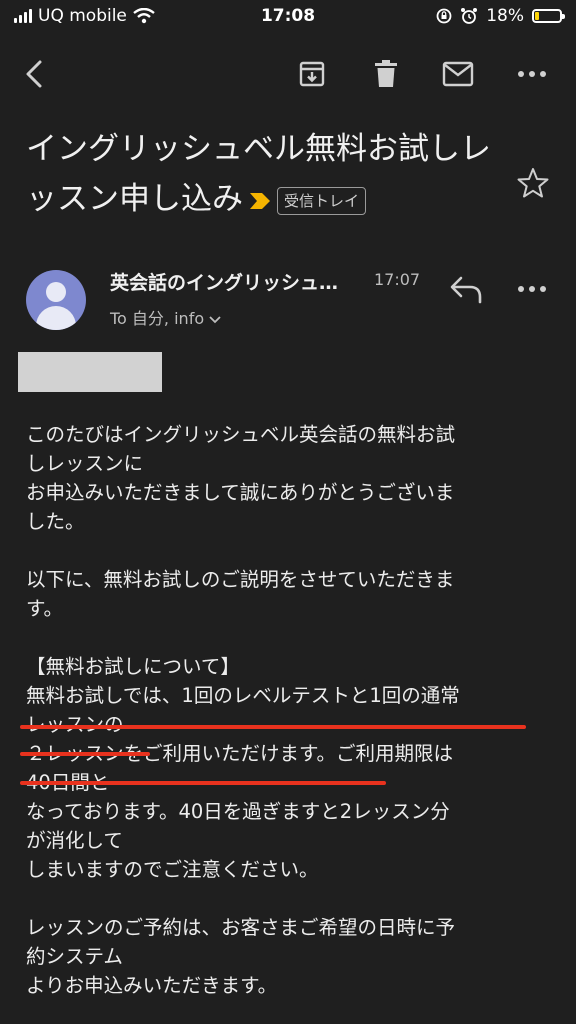 The image size is (576, 1024). I want to click on battery-icon, so click(548, 16).